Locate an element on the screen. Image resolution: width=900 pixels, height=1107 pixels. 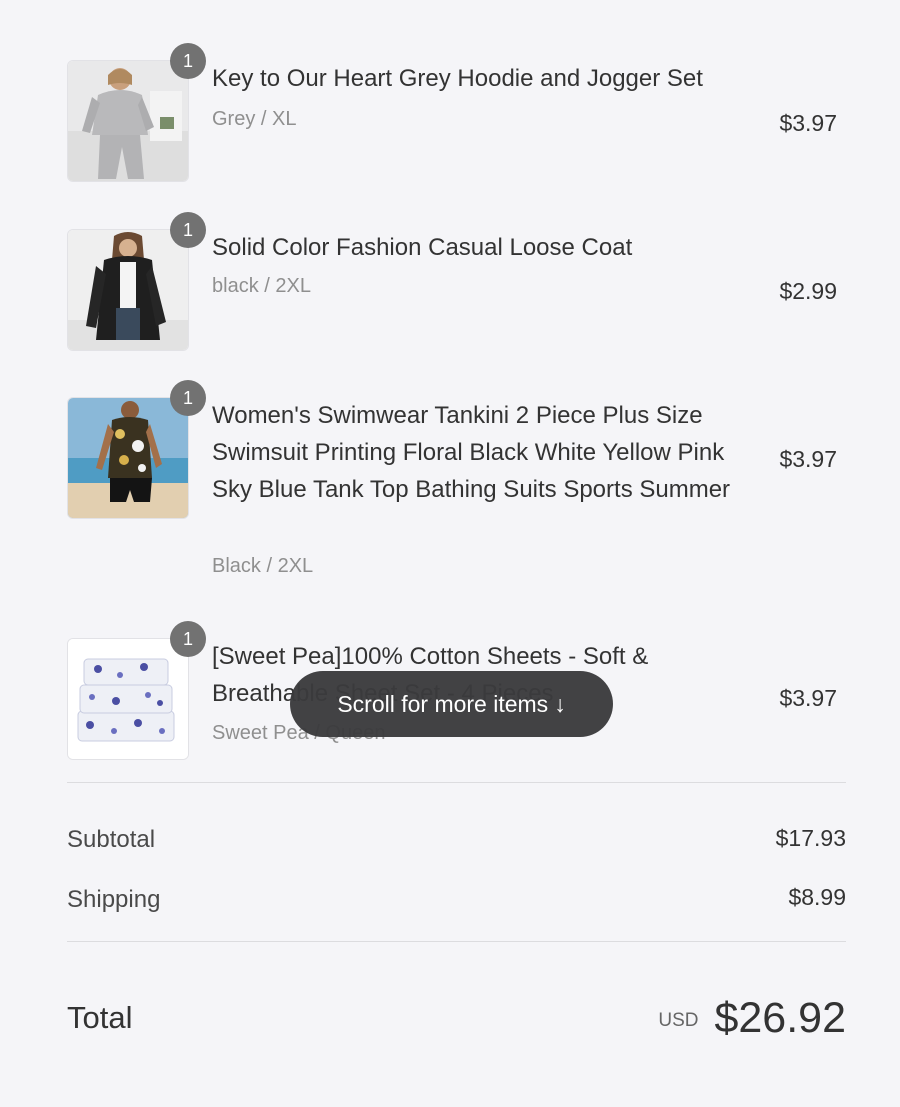
item-variant: black / 2XL is located at coordinates (261, 286).